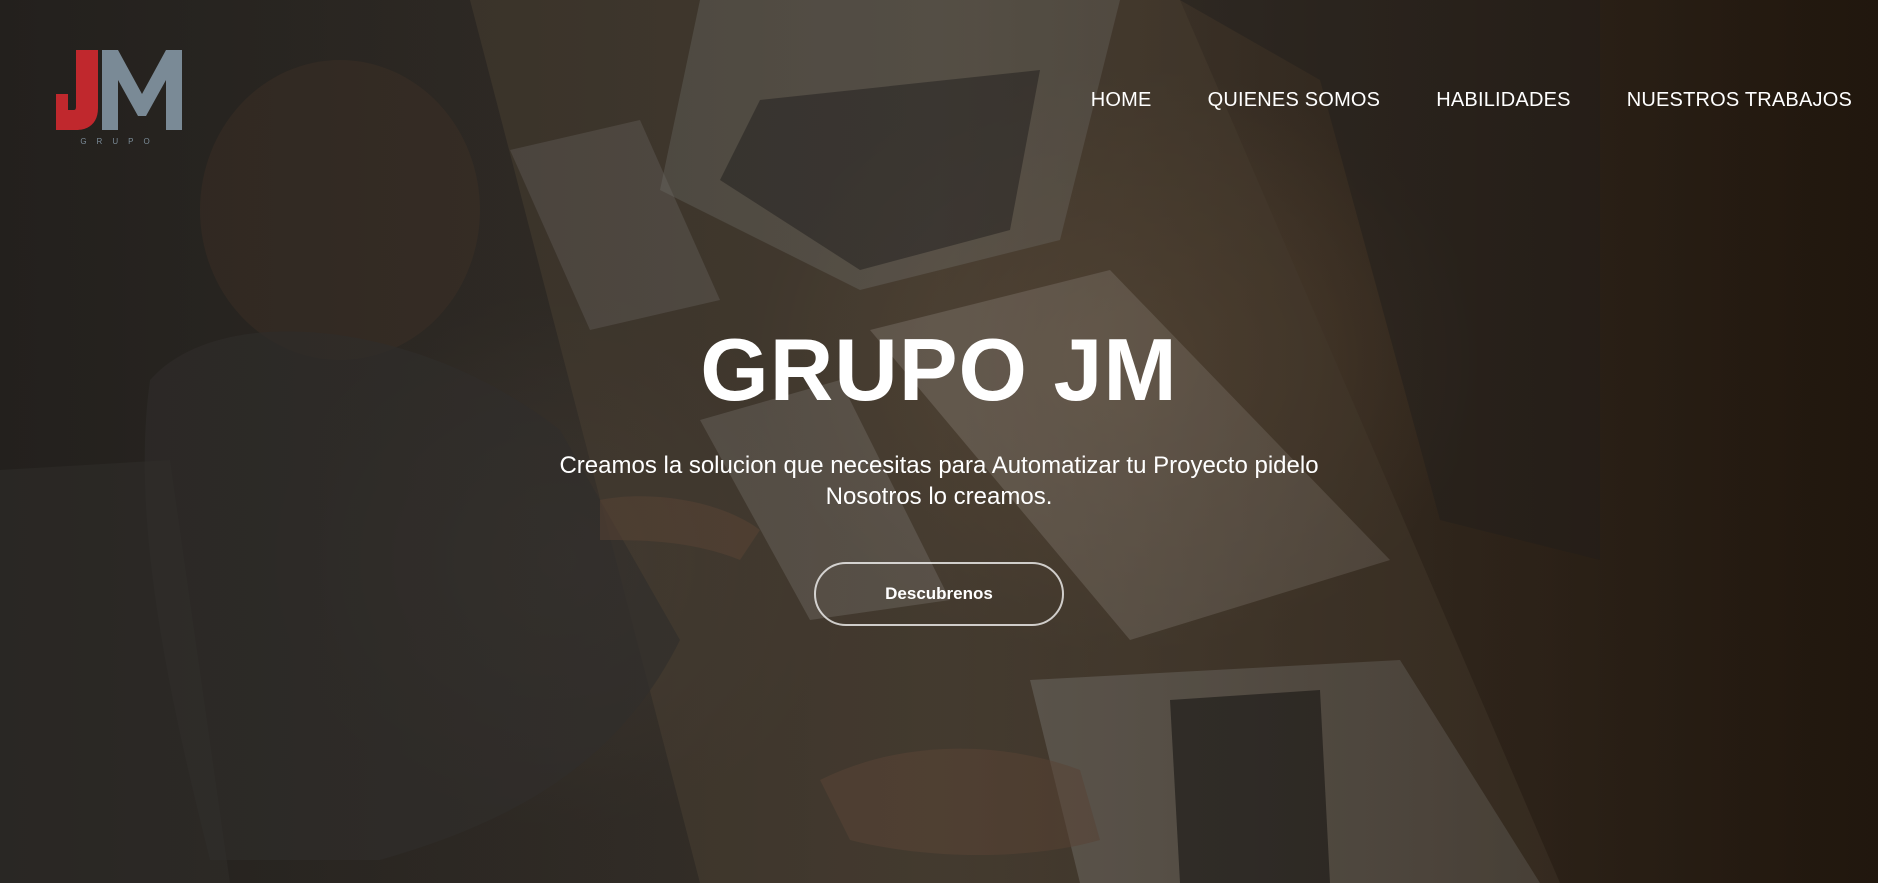 This screenshot has height=883, width=1878. I want to click on hero-title: GRUPO JM, so click(939, 369).